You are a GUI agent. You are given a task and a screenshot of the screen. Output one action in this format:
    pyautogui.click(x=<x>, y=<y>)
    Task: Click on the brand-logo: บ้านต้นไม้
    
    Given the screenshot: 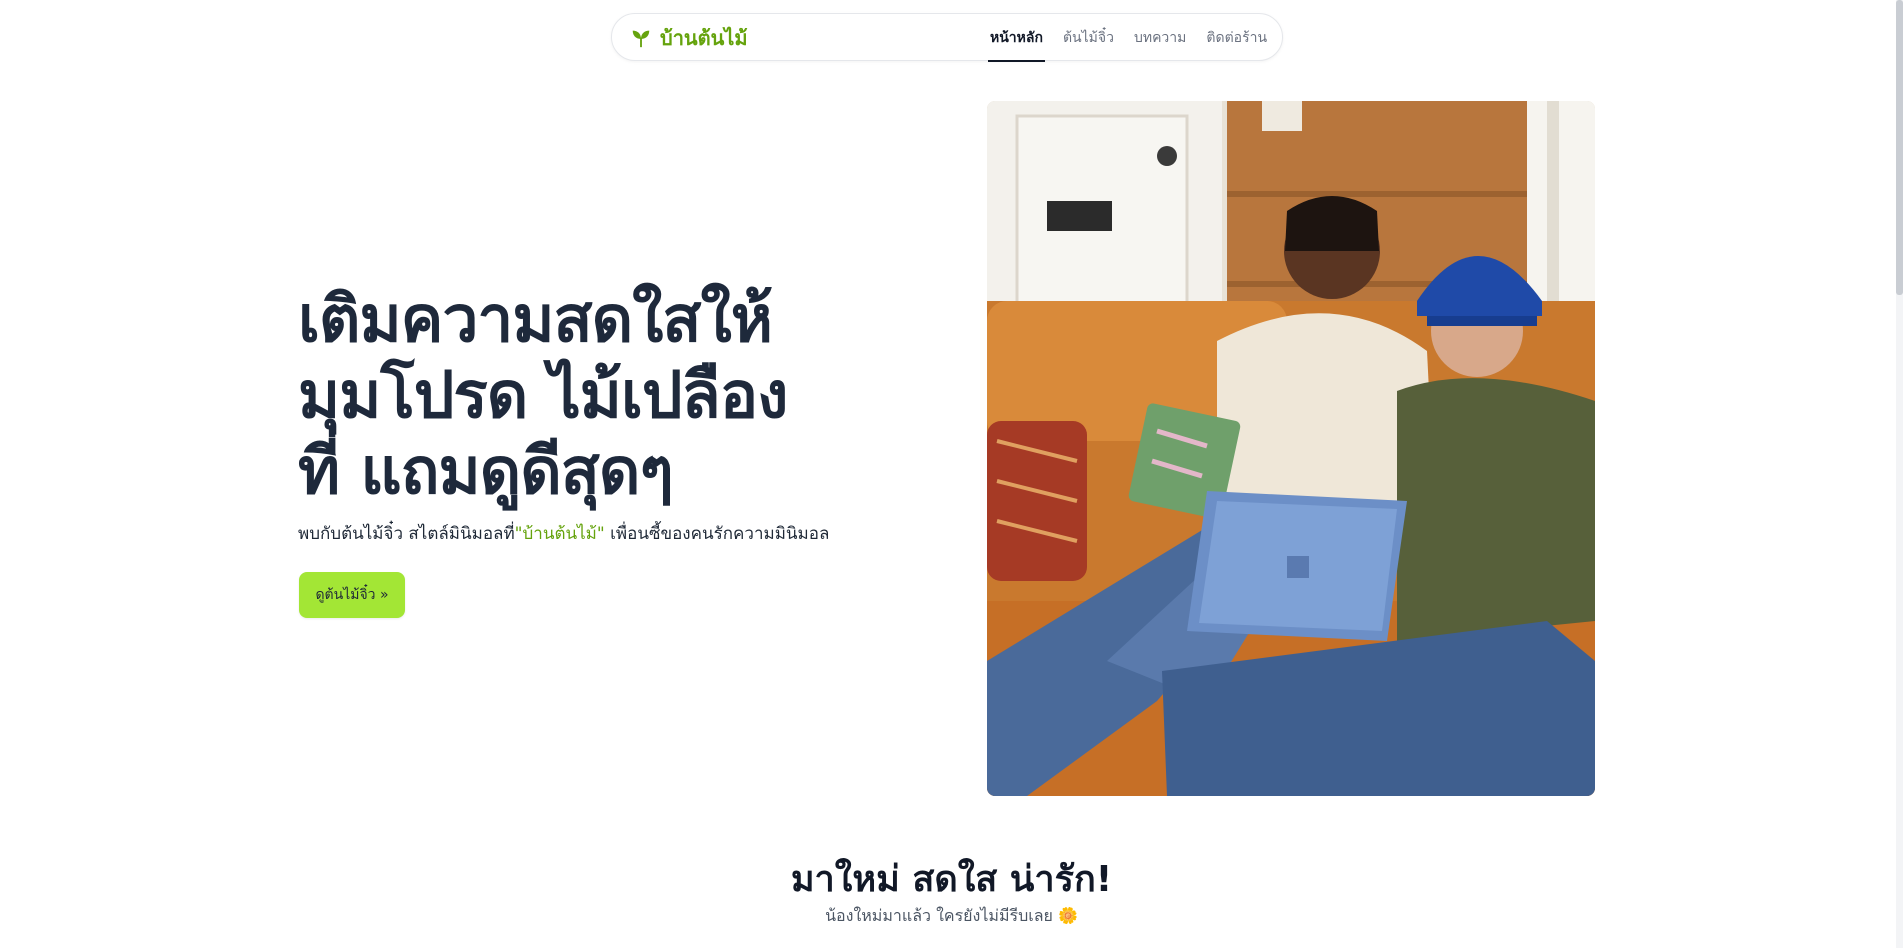 What is the action you would take?
    pyautogui.click(x=689, y=38)
    